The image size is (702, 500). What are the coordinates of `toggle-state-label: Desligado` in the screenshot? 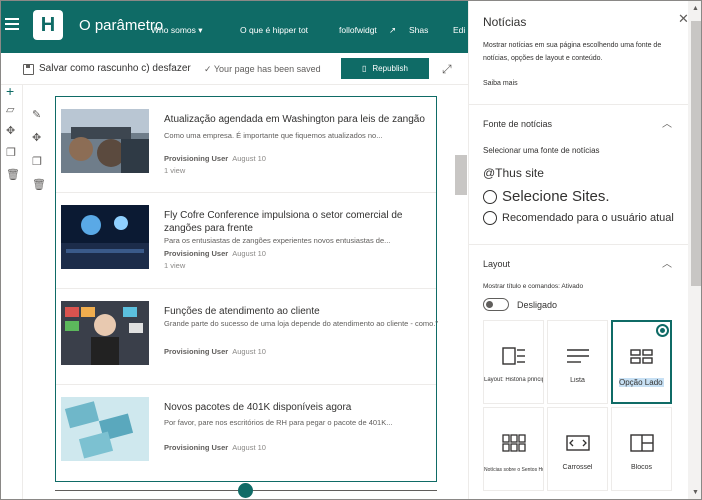 It's located at (537, 305).